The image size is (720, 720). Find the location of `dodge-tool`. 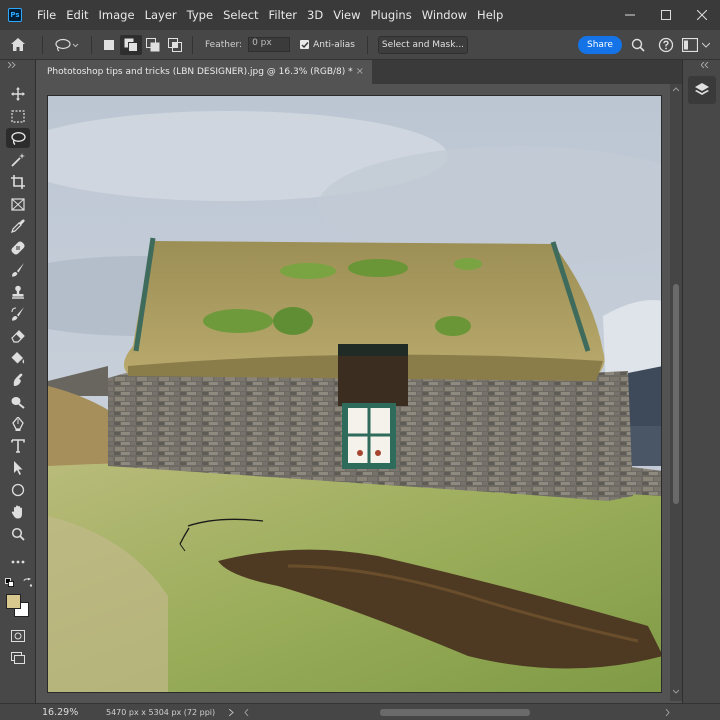

dodge-tool is located at coordinates (18, 402).